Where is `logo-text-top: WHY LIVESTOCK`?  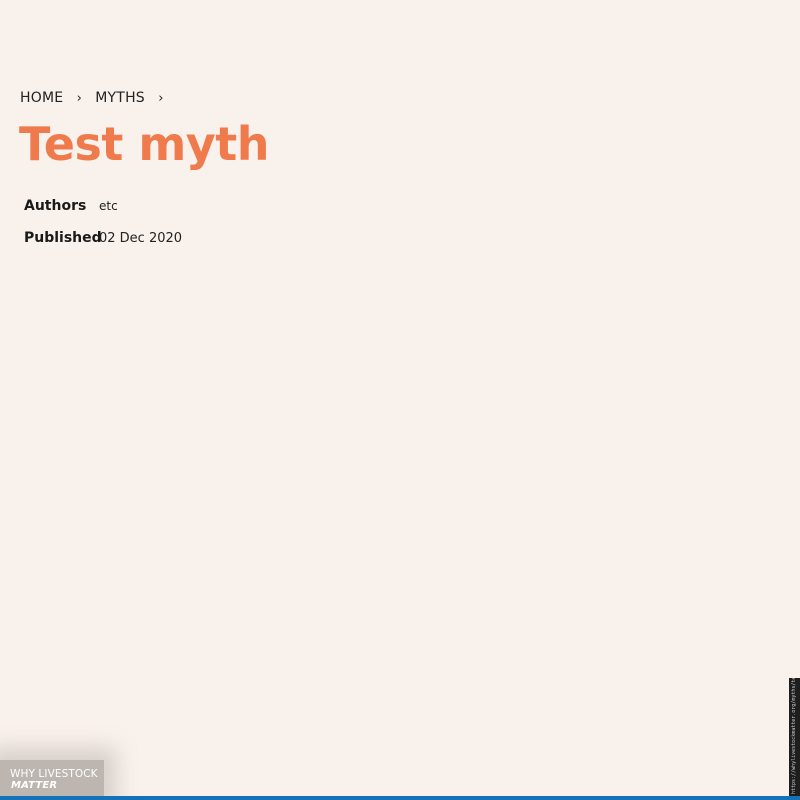 logo-text-top: WHY LIVESTOCK is located at coordinates (54, 774).